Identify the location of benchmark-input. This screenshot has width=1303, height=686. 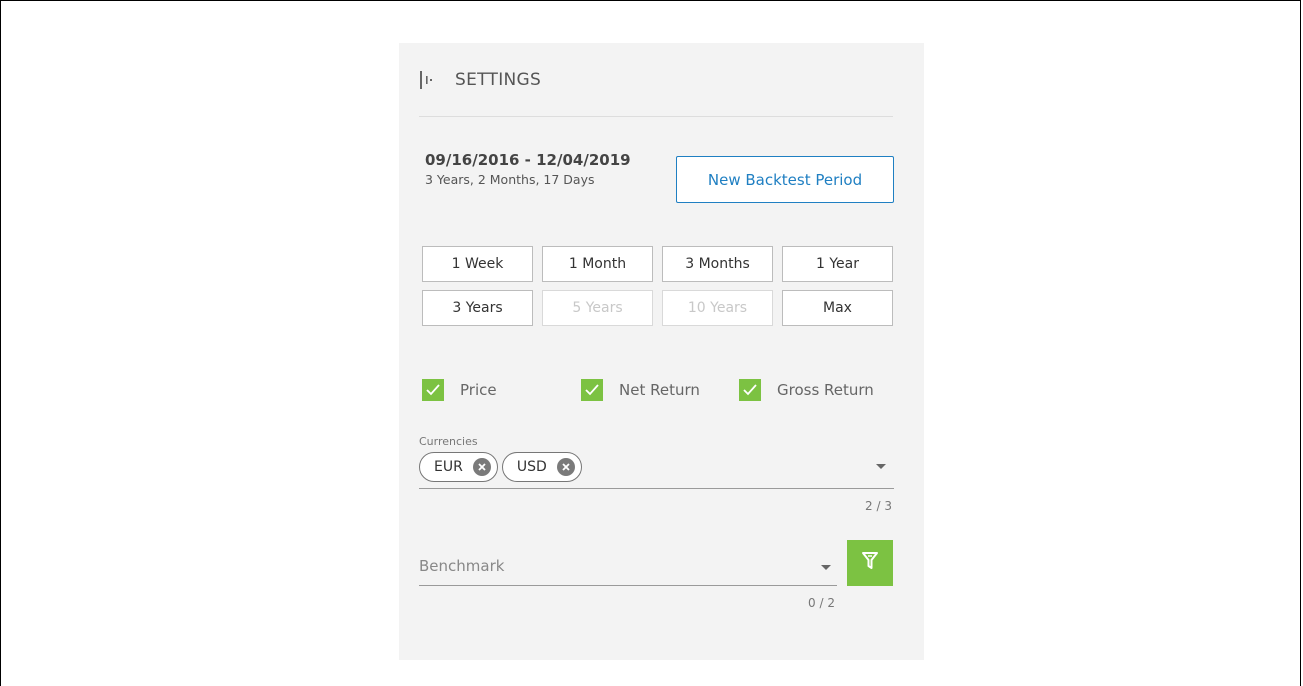
(609, 566).